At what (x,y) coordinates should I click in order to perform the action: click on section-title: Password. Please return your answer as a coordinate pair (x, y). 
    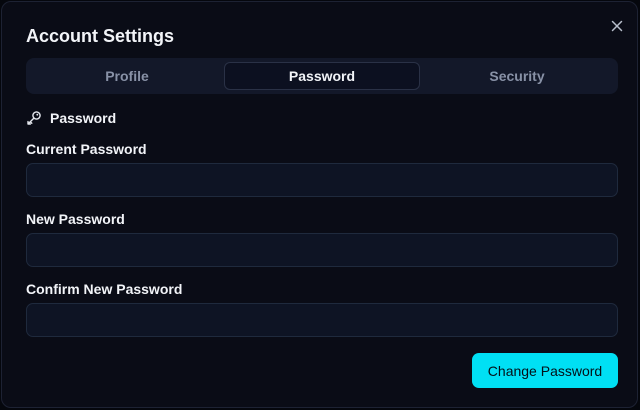
    Looking at the image, I should click on (83, 118).